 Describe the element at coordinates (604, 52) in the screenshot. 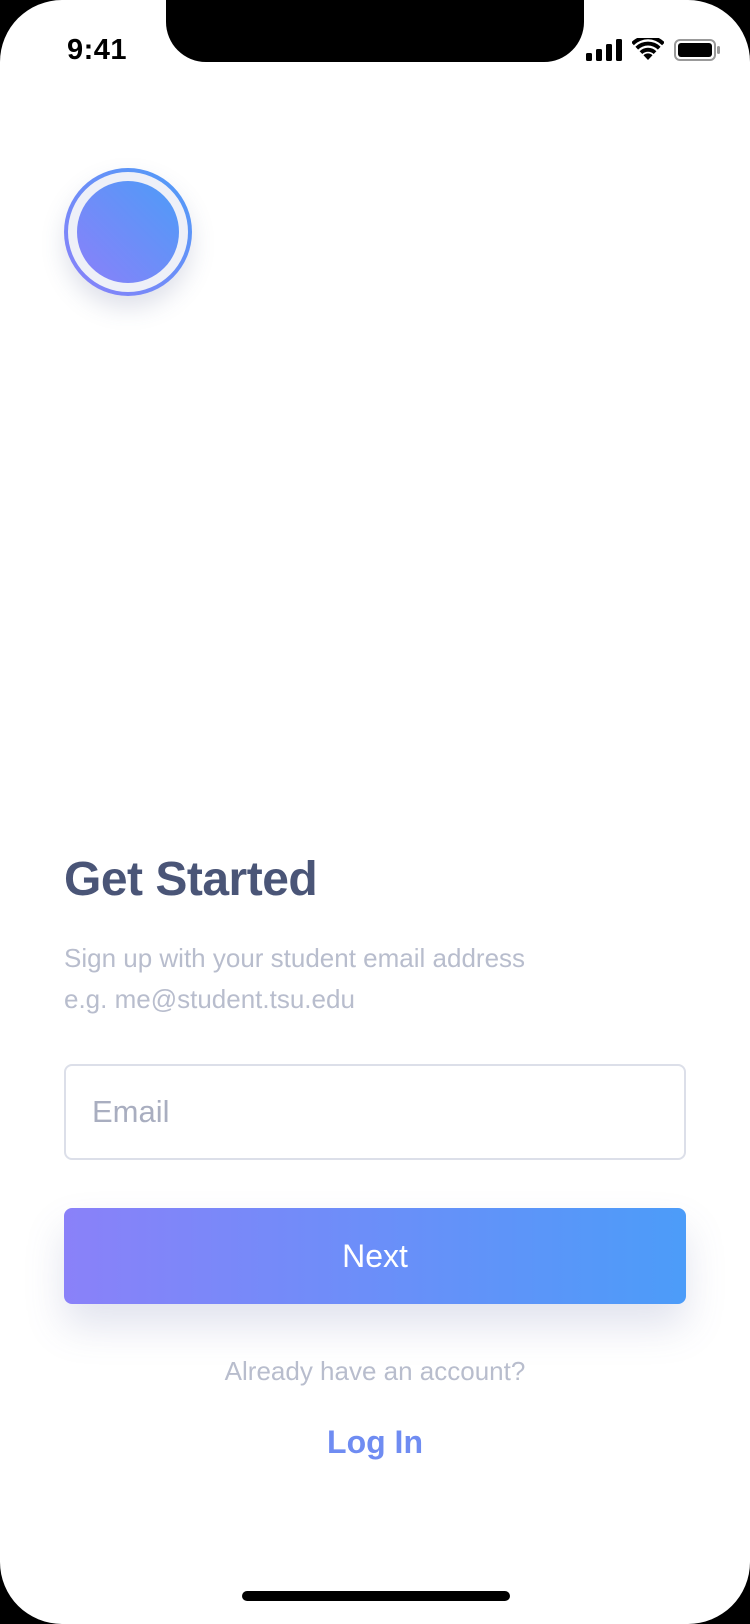

I see `cellular-signal-icon` at that location.